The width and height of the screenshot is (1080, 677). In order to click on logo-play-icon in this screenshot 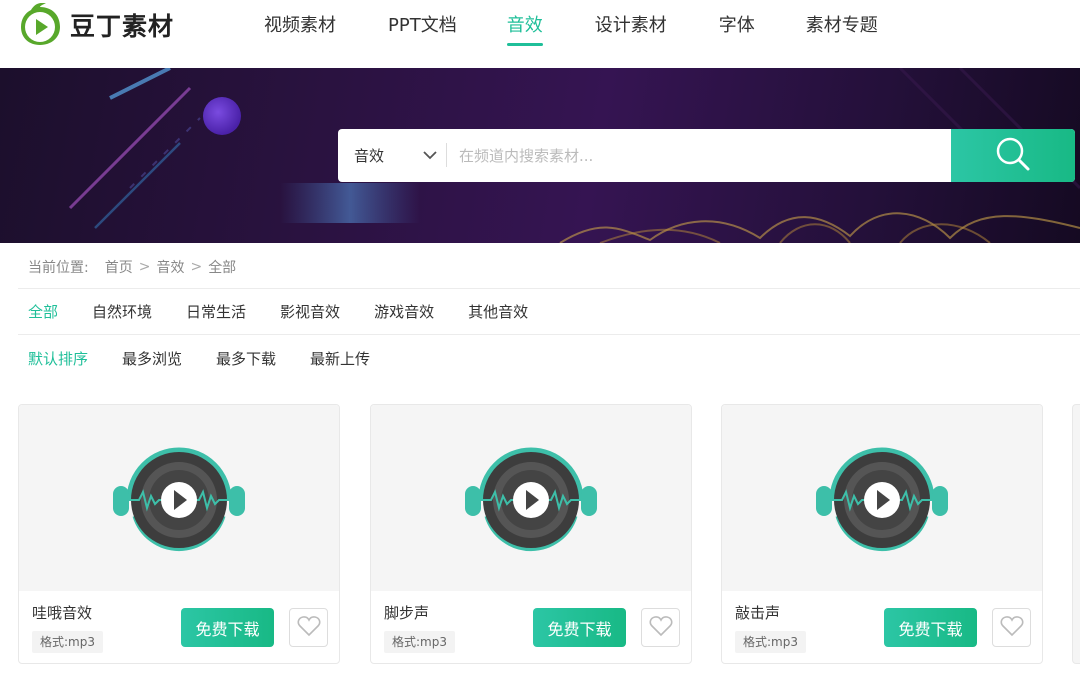, I will do `click(40, 24)`.